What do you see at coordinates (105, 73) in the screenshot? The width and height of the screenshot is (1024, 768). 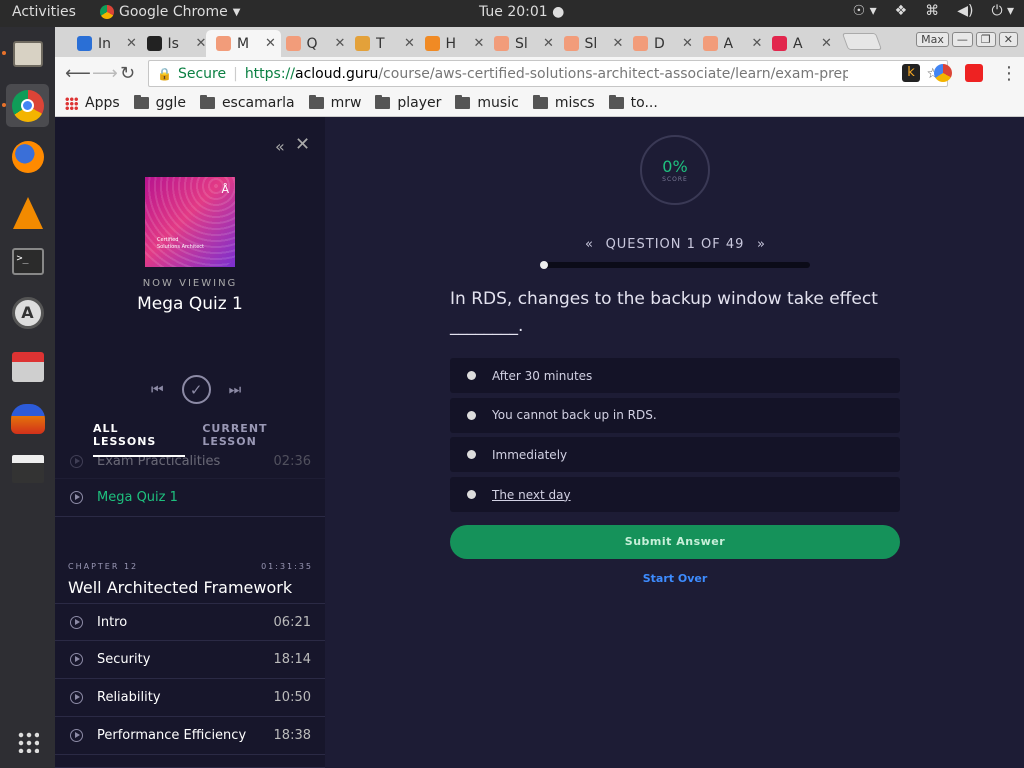 I see `forward-icon: ⟶` at bounding box center [105, 73].